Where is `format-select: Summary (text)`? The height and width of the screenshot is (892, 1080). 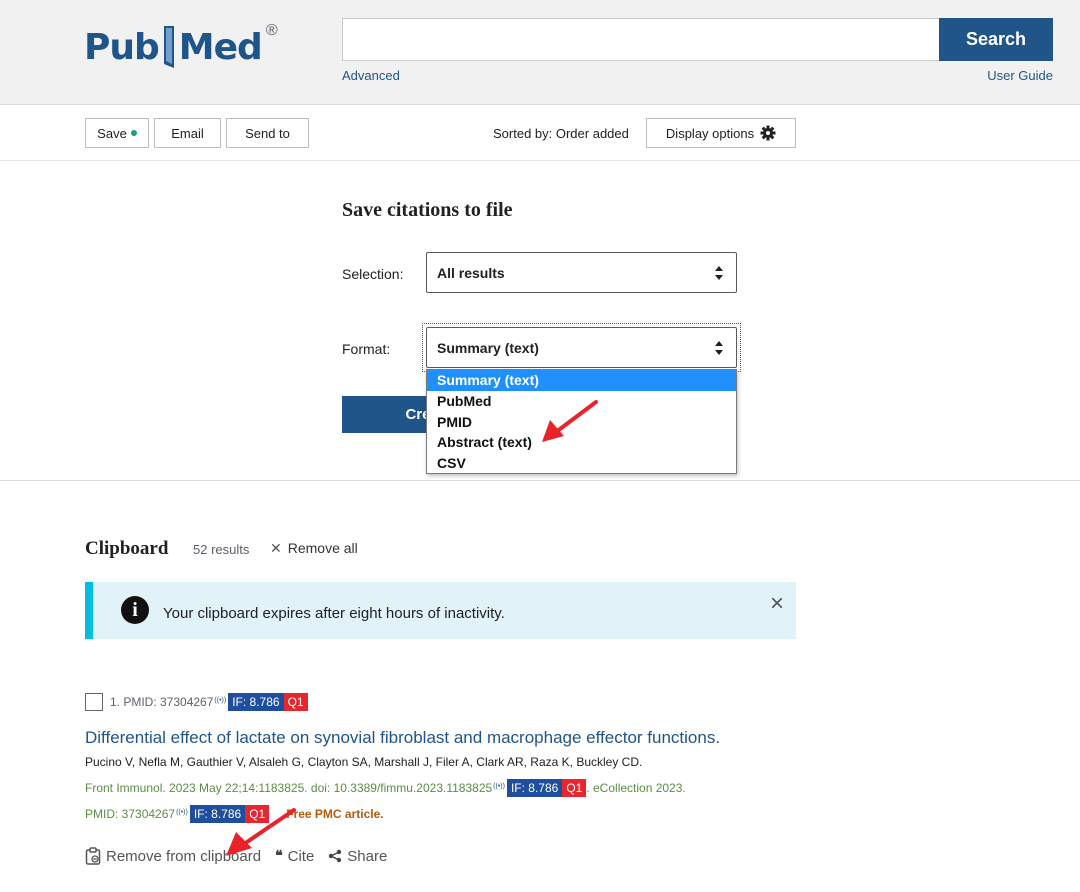
format-select: Summary (text) is located at coordinates (581, 347).